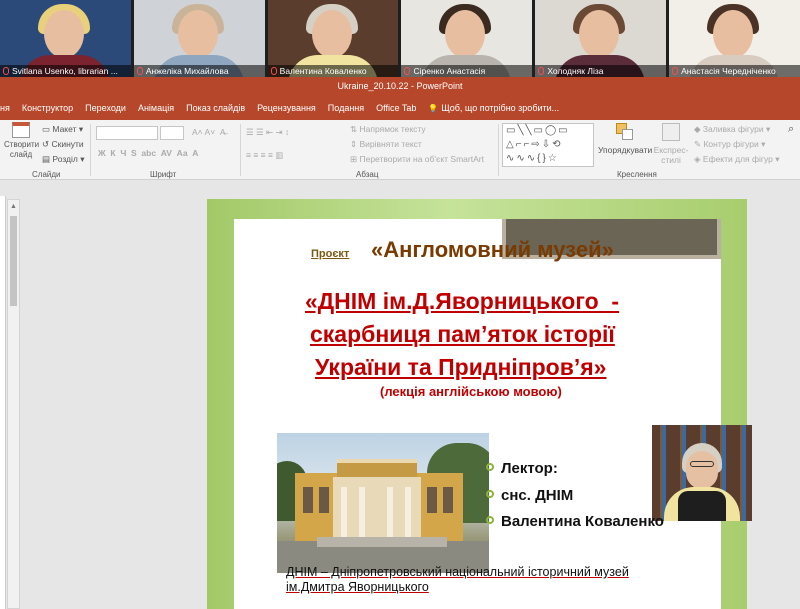 The width and height of the screenshot is (800, 609). I want to click on participant-tile: Анжеліка Михайлова, so click(199, 38).